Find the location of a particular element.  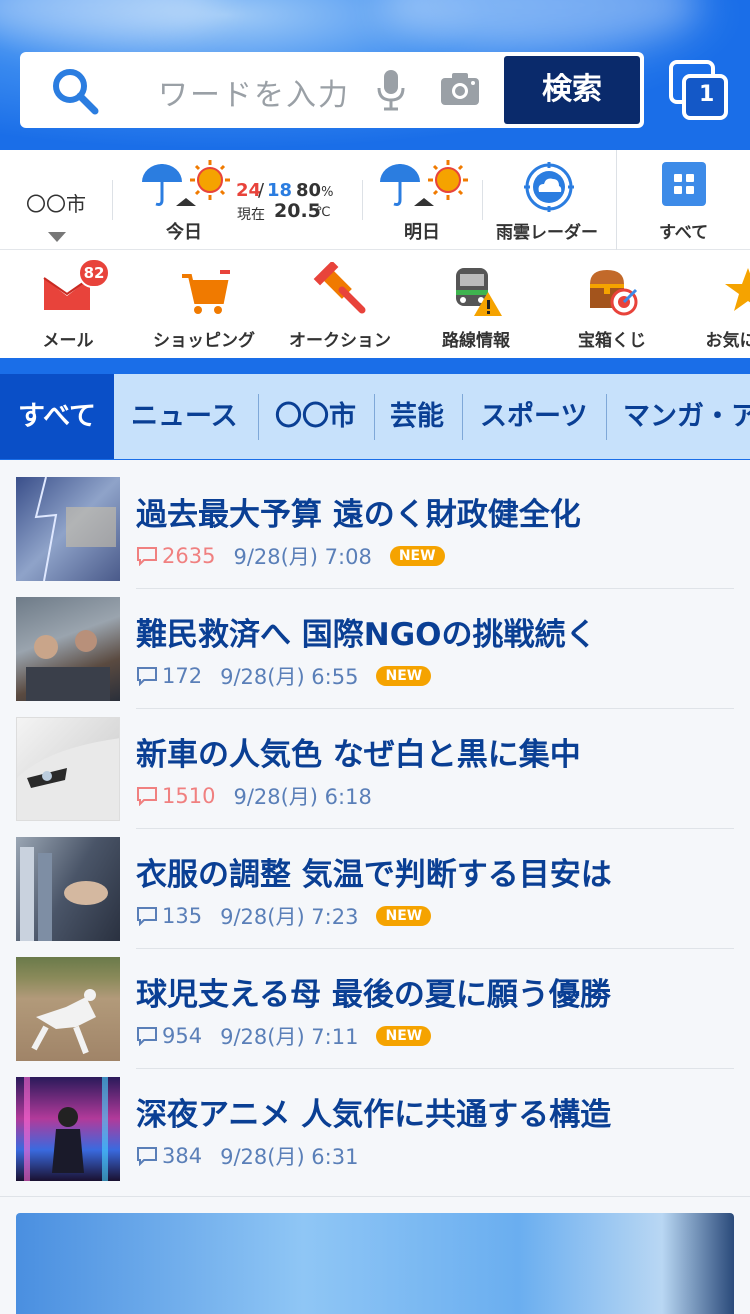

service-shopping: ショッピング is located at coordinates (204, 304).